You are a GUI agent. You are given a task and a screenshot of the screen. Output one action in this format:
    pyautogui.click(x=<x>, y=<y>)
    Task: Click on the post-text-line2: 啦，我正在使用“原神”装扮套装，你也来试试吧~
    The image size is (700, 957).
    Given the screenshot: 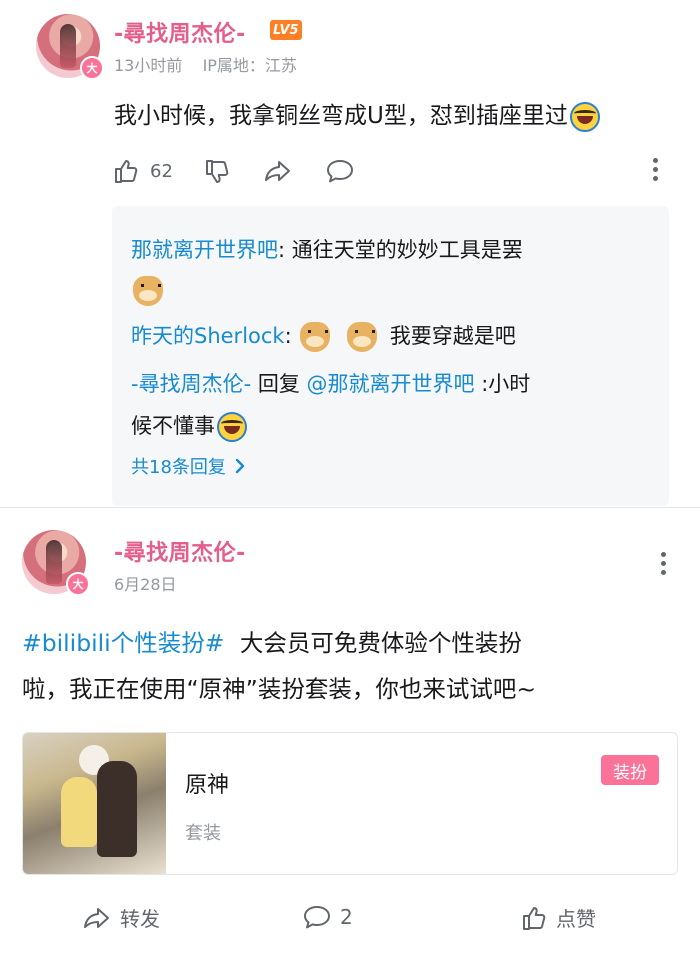 What is the action you would take?
    pyautogui.click(x=279, y=689)
    